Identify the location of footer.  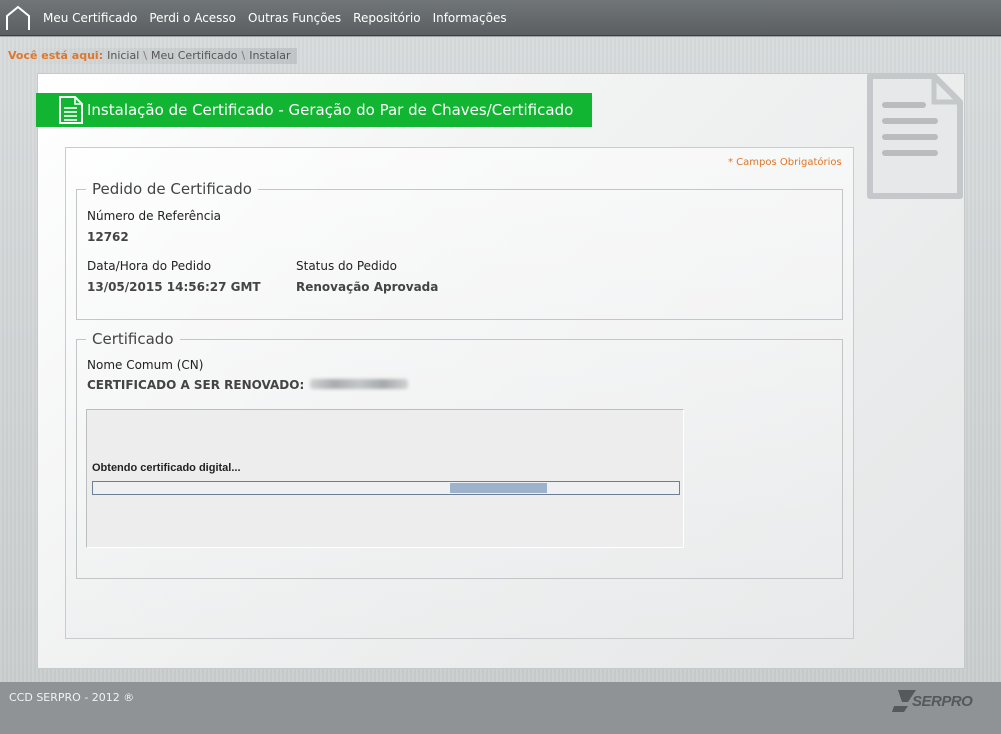
(500, 708).